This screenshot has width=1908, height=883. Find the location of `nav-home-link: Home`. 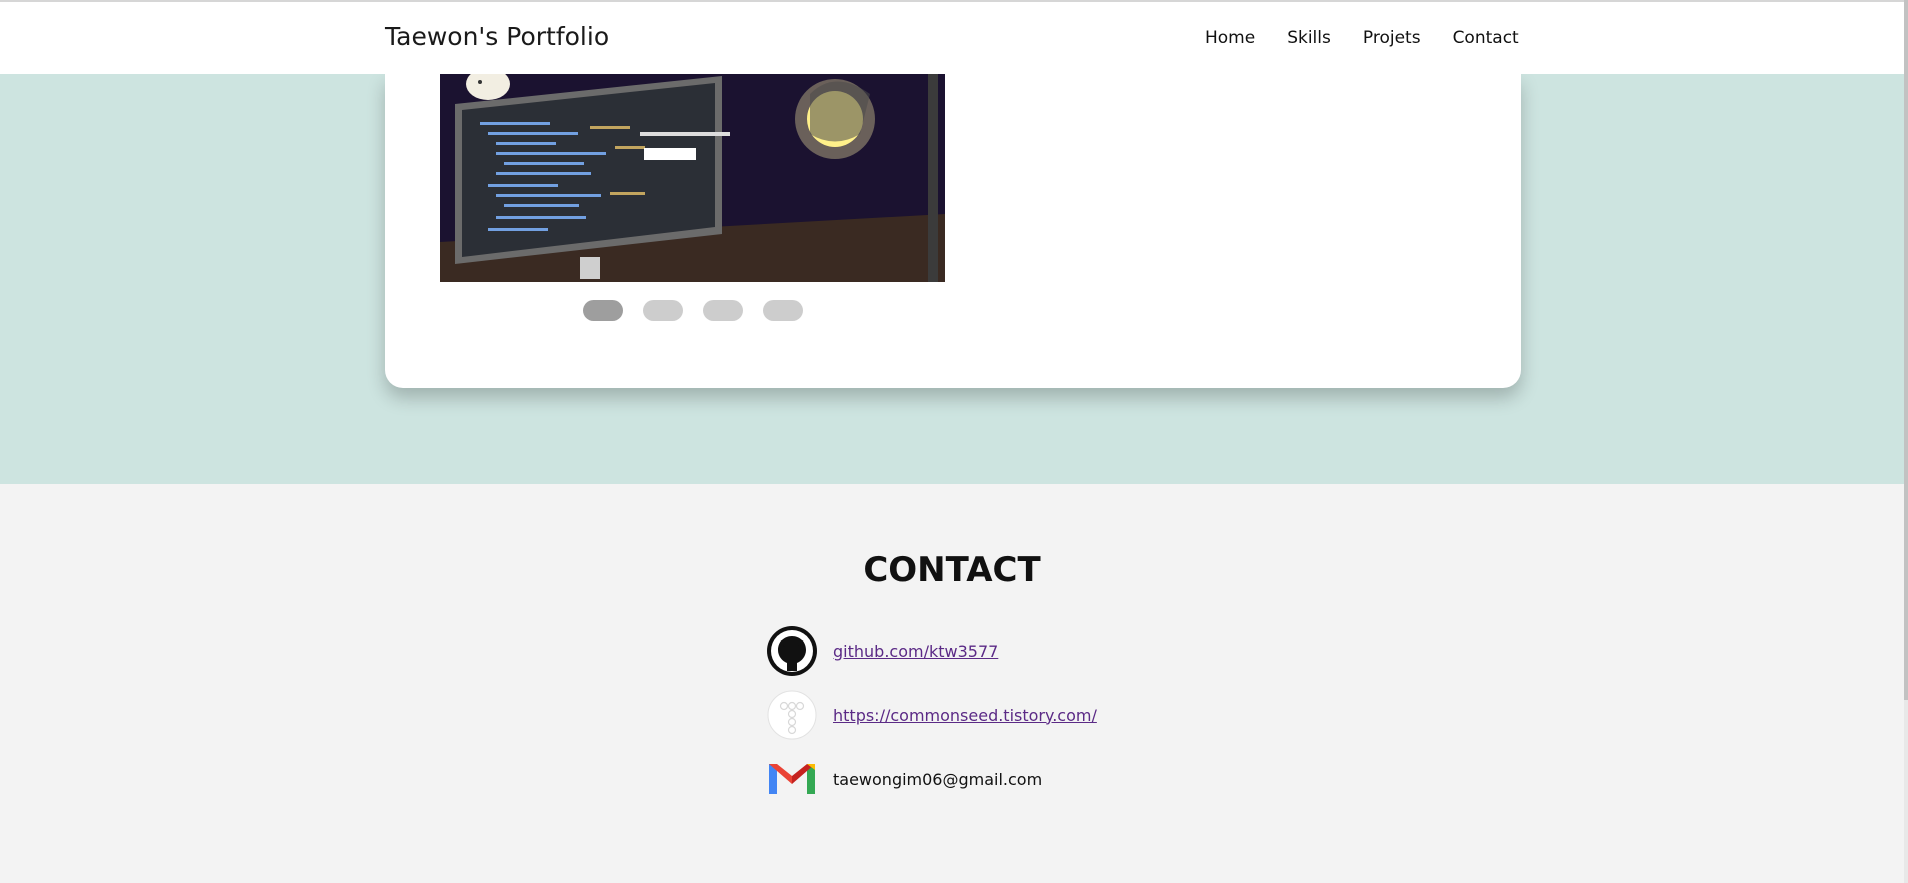

nav-home-link: Home is located at coordinates (1230, 38).